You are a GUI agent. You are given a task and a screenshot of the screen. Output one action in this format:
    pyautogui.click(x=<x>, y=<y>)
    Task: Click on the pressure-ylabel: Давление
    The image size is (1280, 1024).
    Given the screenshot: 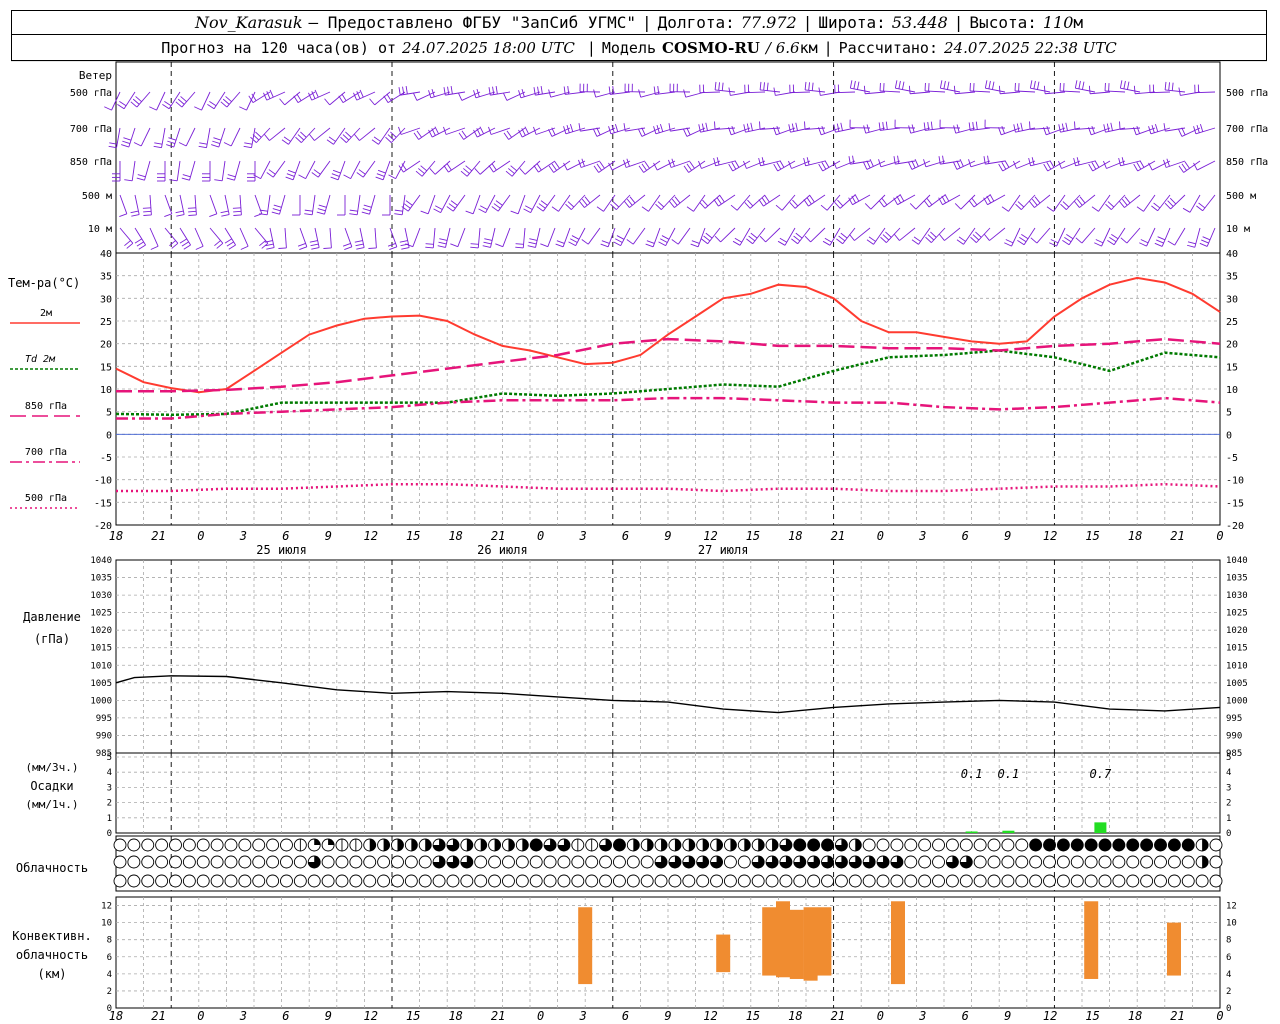 What is the action you would take?
    pyautogui.click(x=52, y=617)
    